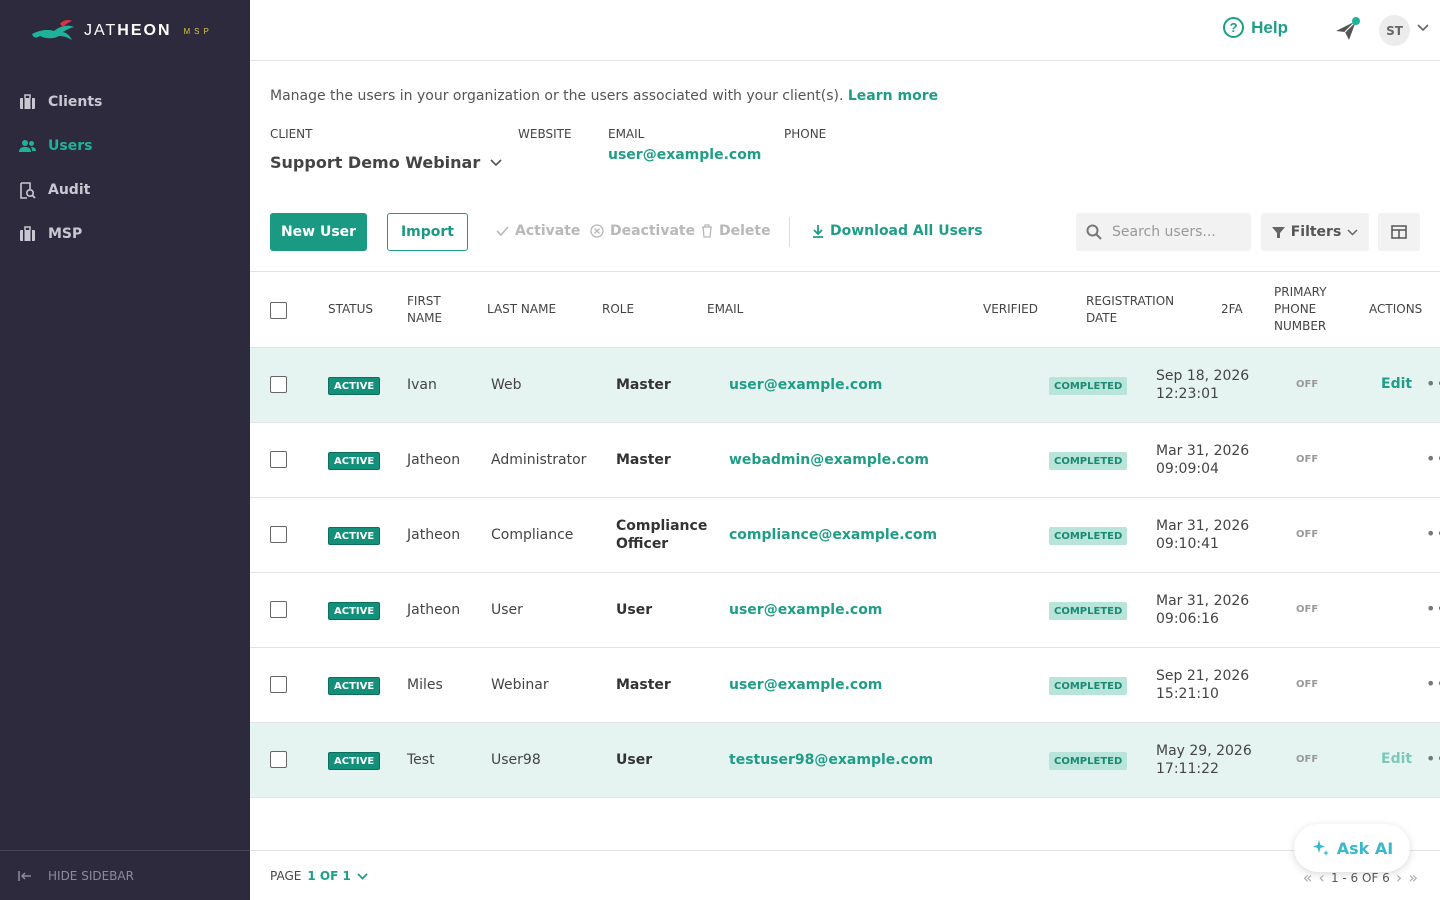 This screenshot has height=900, width=1440. Describe the element at coordinates (736, 231) in the screenshot. I see `delete-button: Delete` at that location.